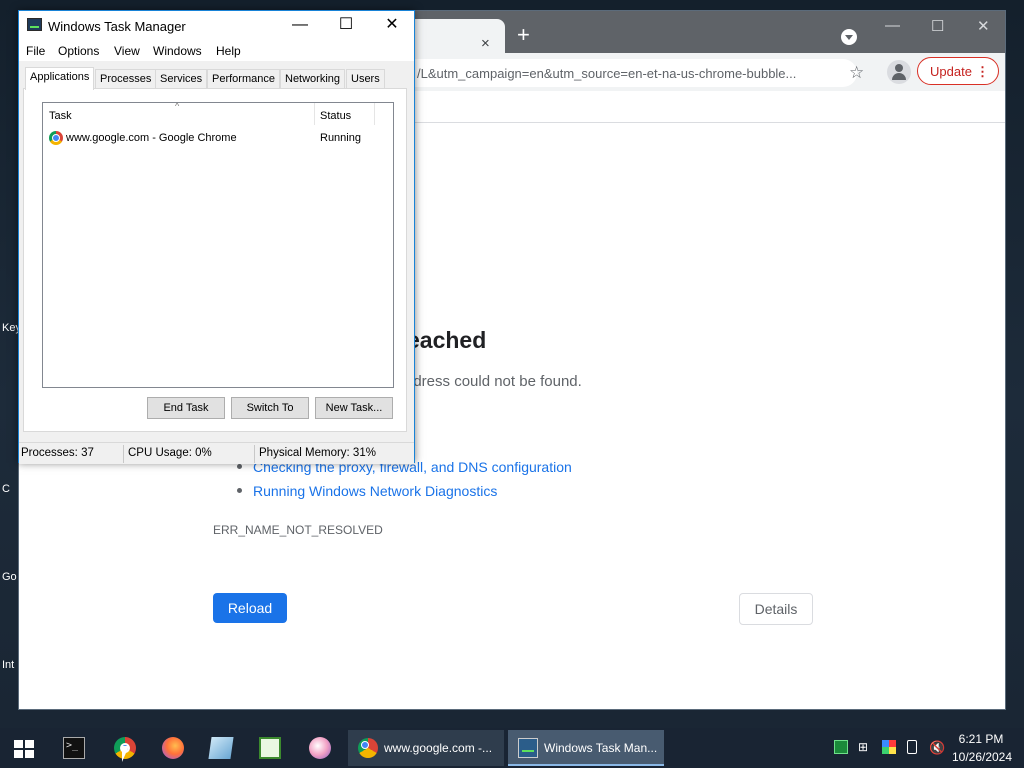 This screenshot has width=1024, height=768. I want to click on volume-muted-icon: 🔇, so click(937, 747).